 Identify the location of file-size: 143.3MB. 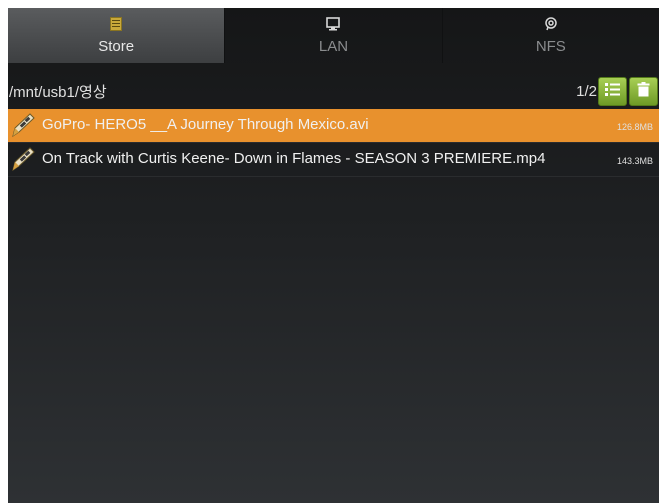
(634, 161).